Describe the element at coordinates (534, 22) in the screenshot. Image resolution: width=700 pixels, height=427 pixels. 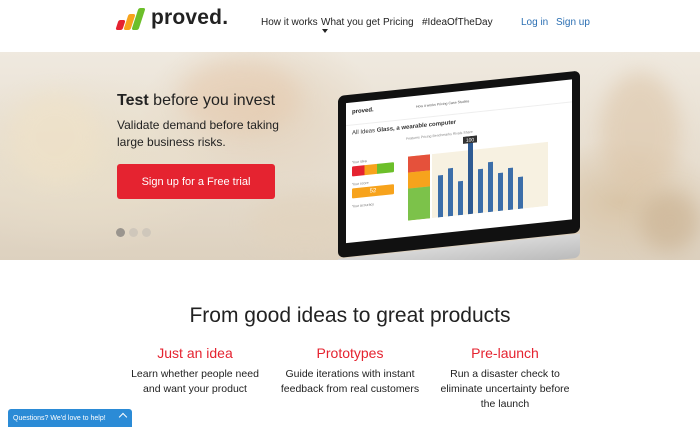
I see `login-link: Log in` at that location.